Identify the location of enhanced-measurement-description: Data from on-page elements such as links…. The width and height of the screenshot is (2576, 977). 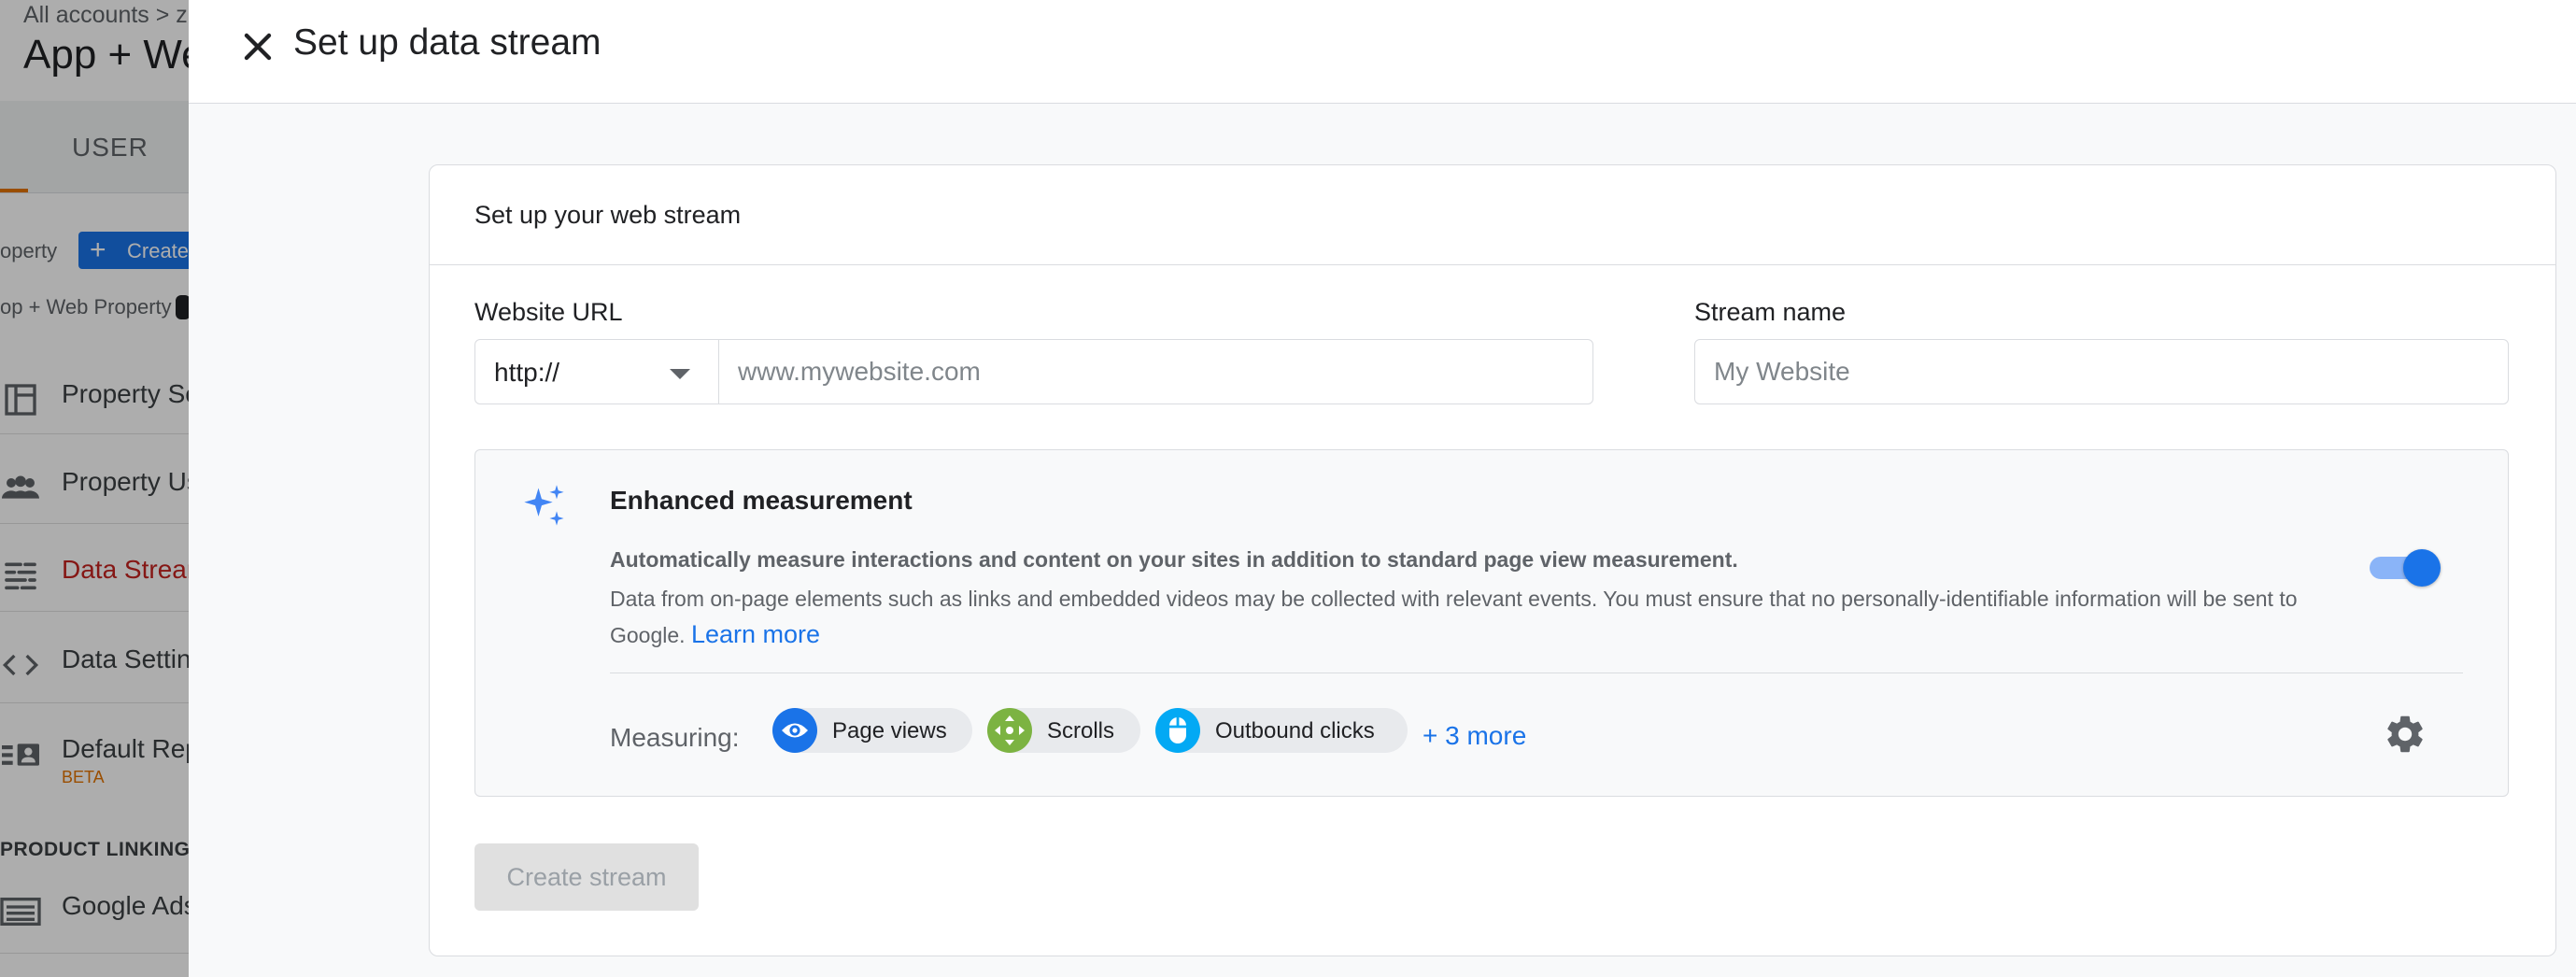
(1488, 617).